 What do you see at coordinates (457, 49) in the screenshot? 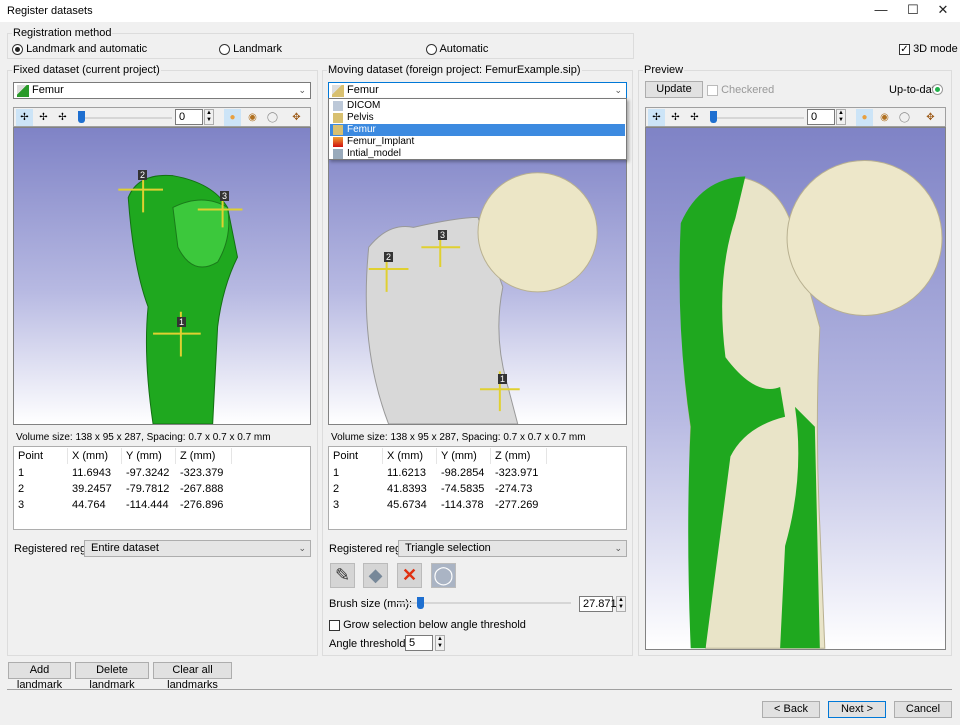
I see `radio-automatic: Automatic` at bounding box center [457, 49].